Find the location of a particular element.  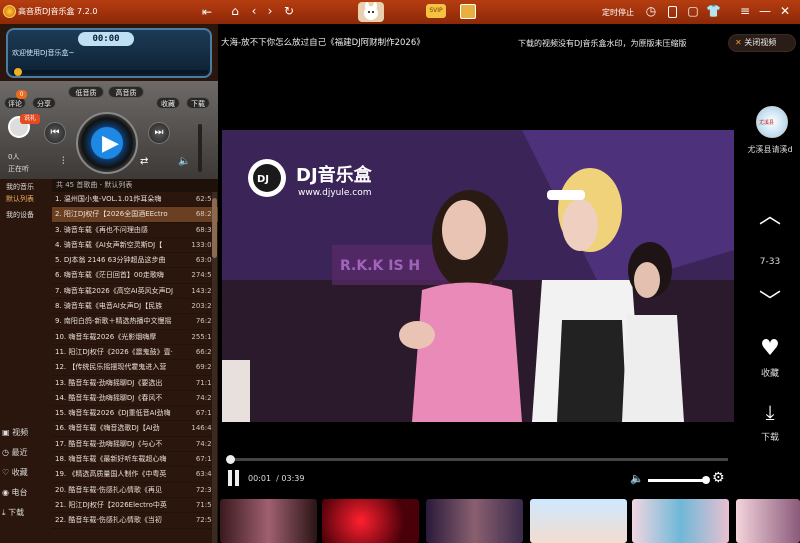

list-item: 5. DJ本翁 2146 63分钟超品这步曲 63:02 is located at coordinates (135, 261).